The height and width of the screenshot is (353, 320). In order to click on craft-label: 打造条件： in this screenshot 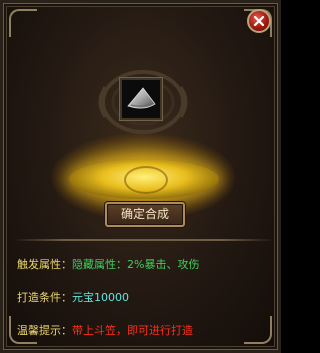, I will do `click(44, 297)`.